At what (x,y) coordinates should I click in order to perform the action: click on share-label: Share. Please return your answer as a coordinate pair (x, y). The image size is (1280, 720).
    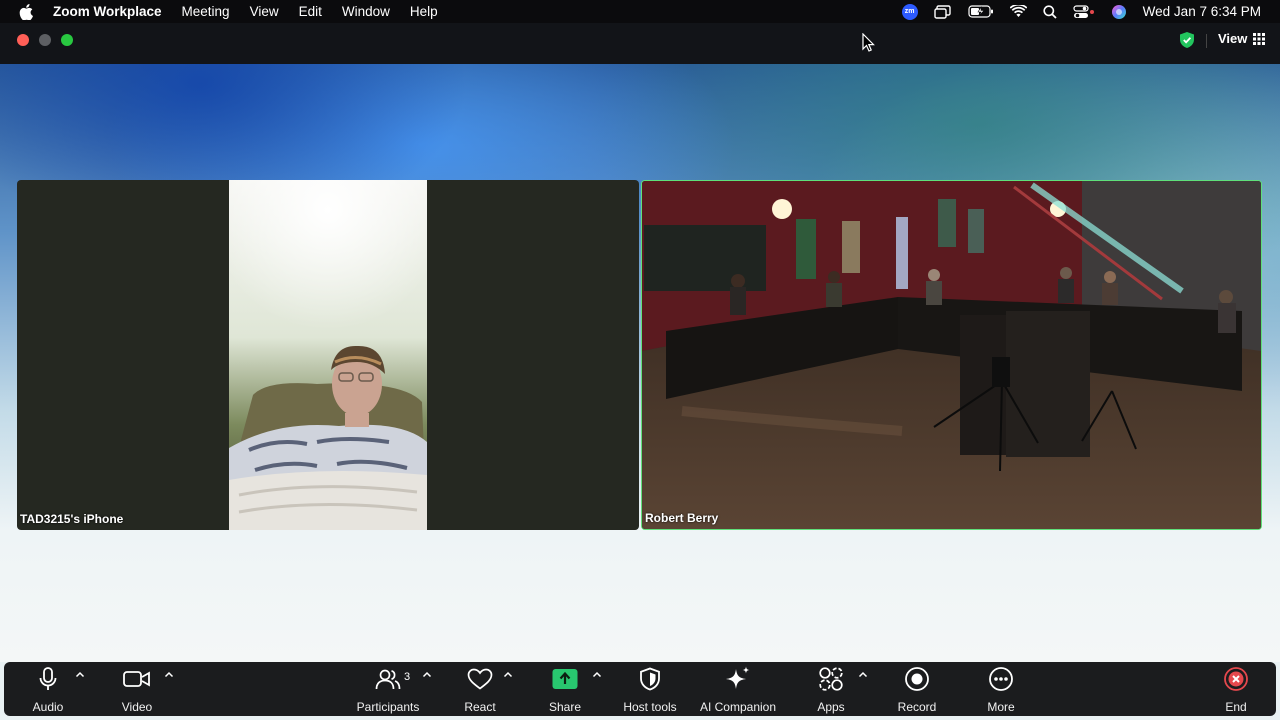
    Looking at the image, I should click on (565, 707).